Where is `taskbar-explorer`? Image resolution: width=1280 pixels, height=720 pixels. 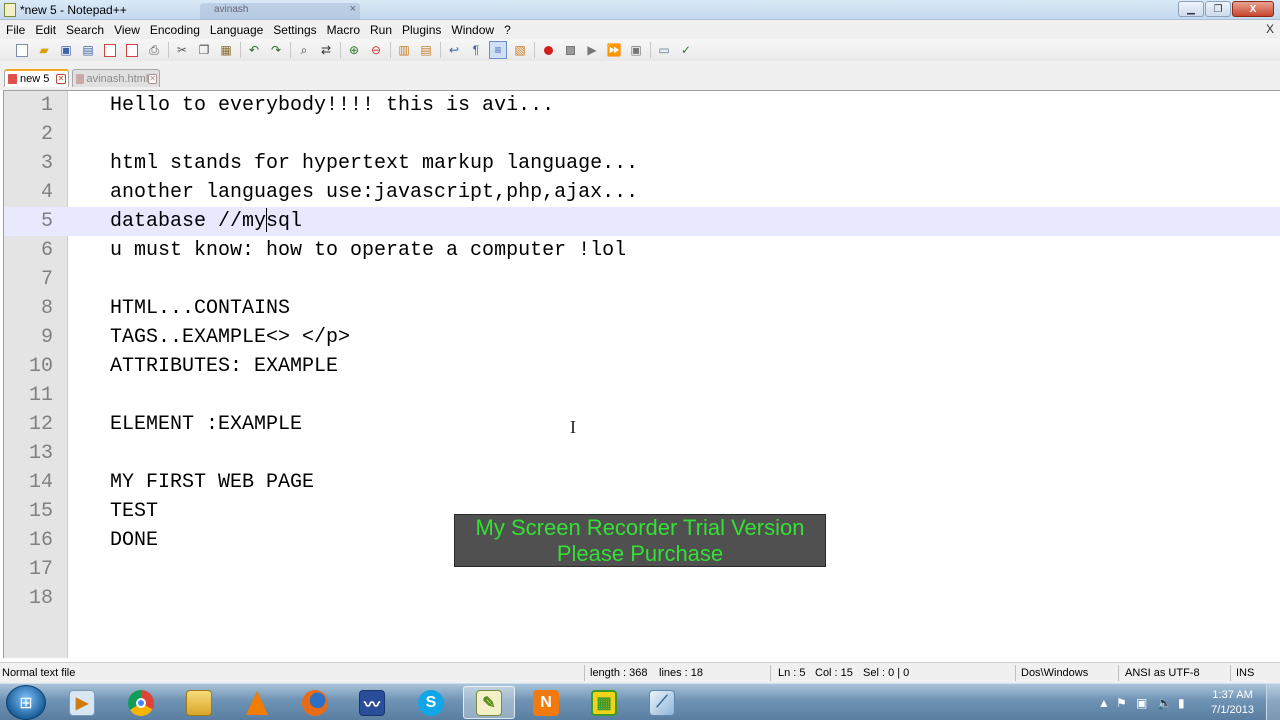
taskbar-explorer is located at coordinates (199, 702).